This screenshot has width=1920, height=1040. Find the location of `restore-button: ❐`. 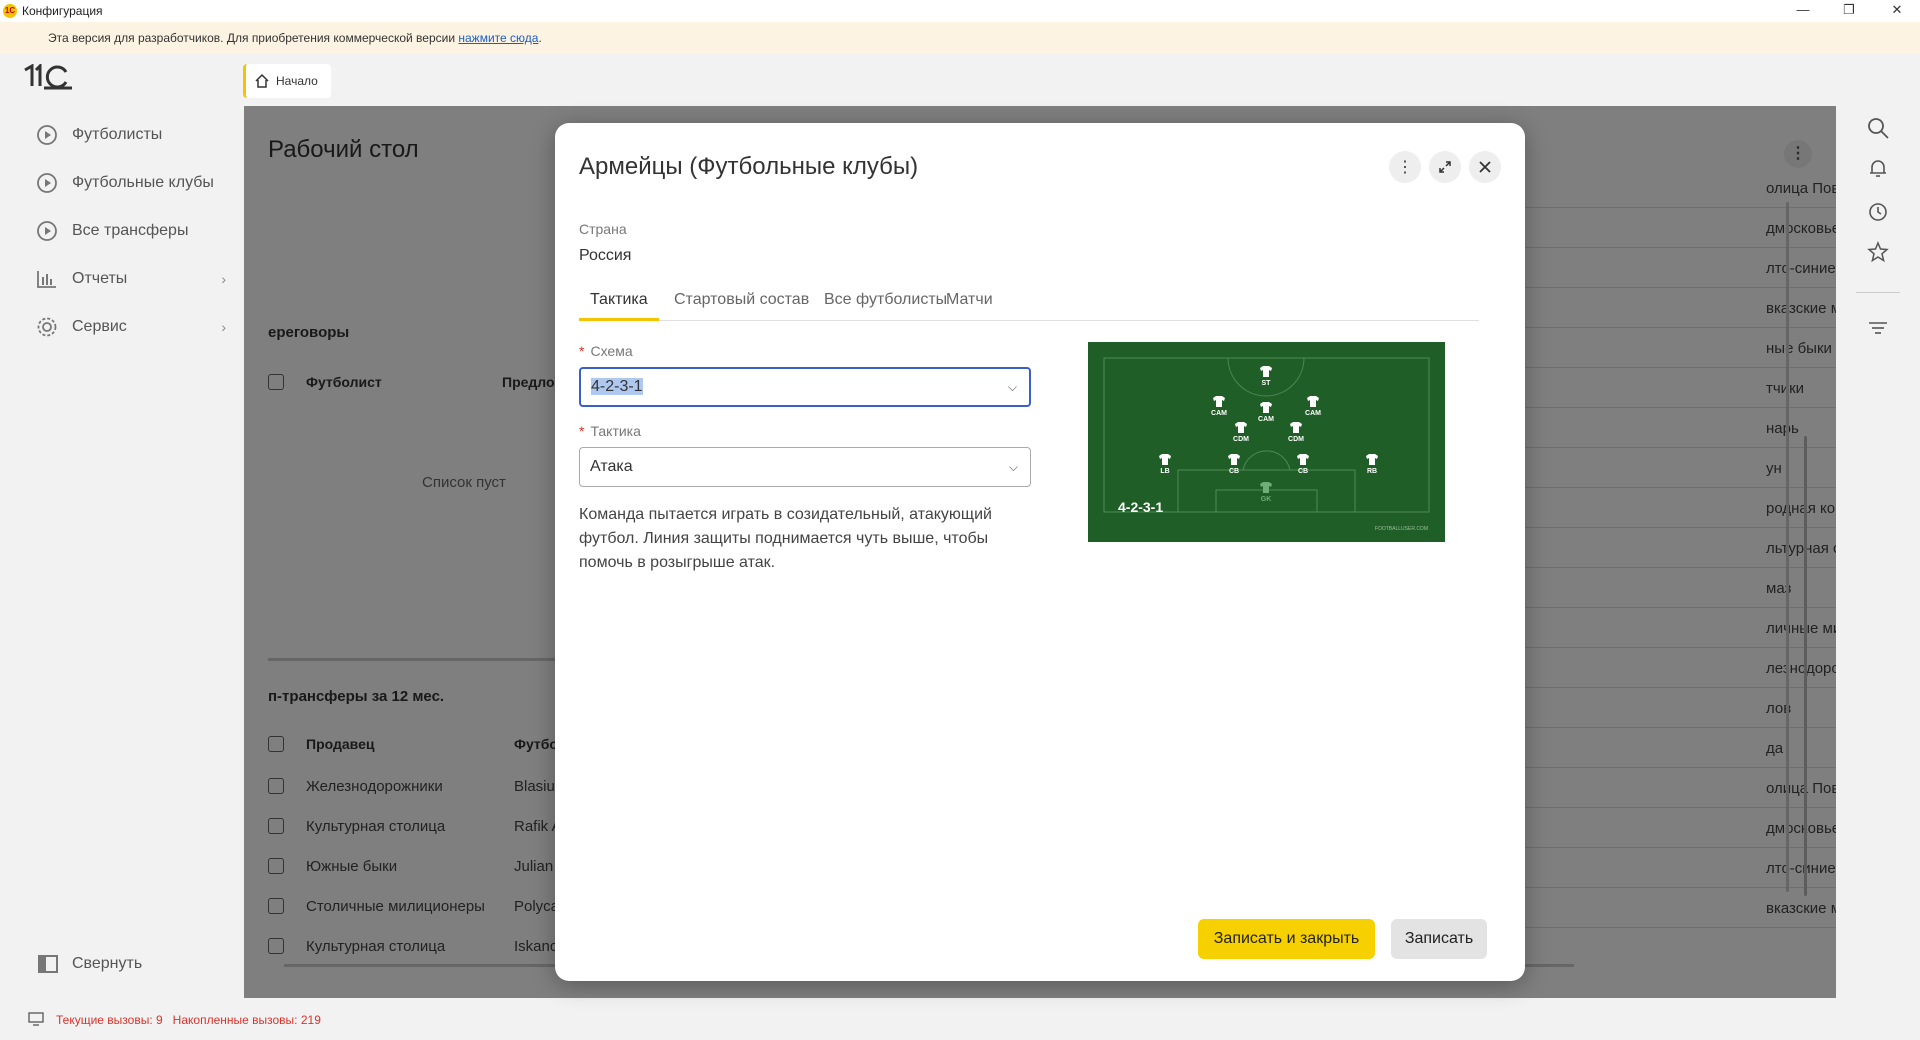

restore-button: ❐ is located at coordinates (1849, 11).